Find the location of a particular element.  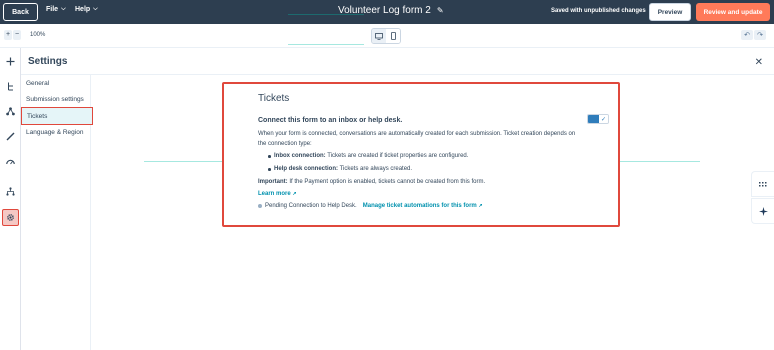

brush-icon is located at coordinates (10, 136).